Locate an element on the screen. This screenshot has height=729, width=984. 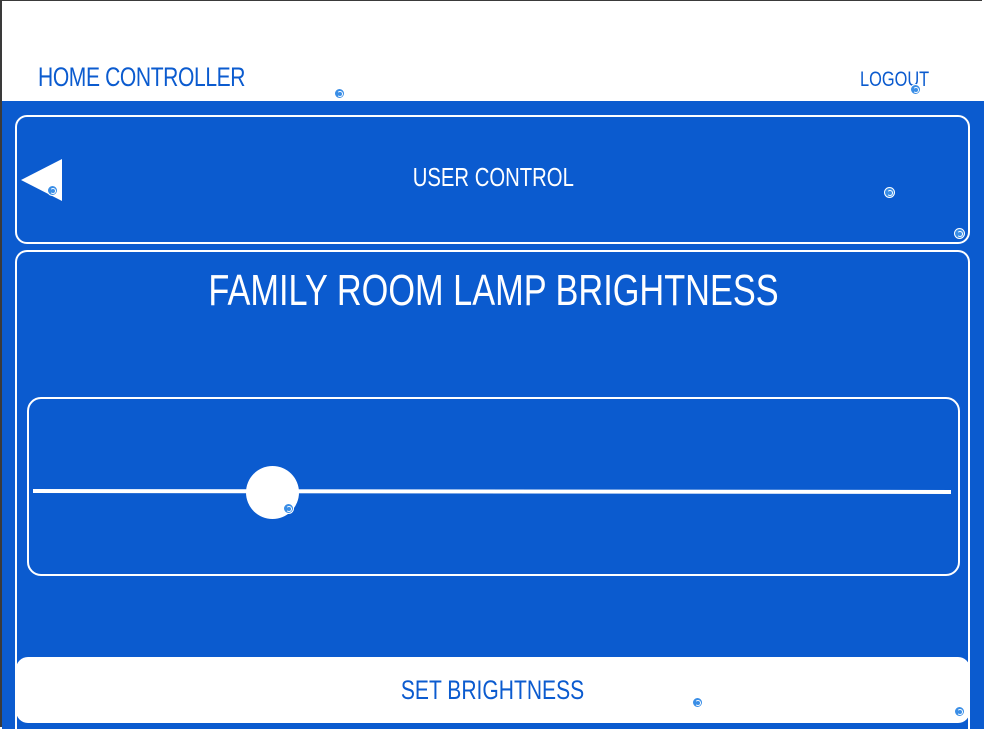
nav-title-text: USER CONTROL is located at coordinates (493, 177).